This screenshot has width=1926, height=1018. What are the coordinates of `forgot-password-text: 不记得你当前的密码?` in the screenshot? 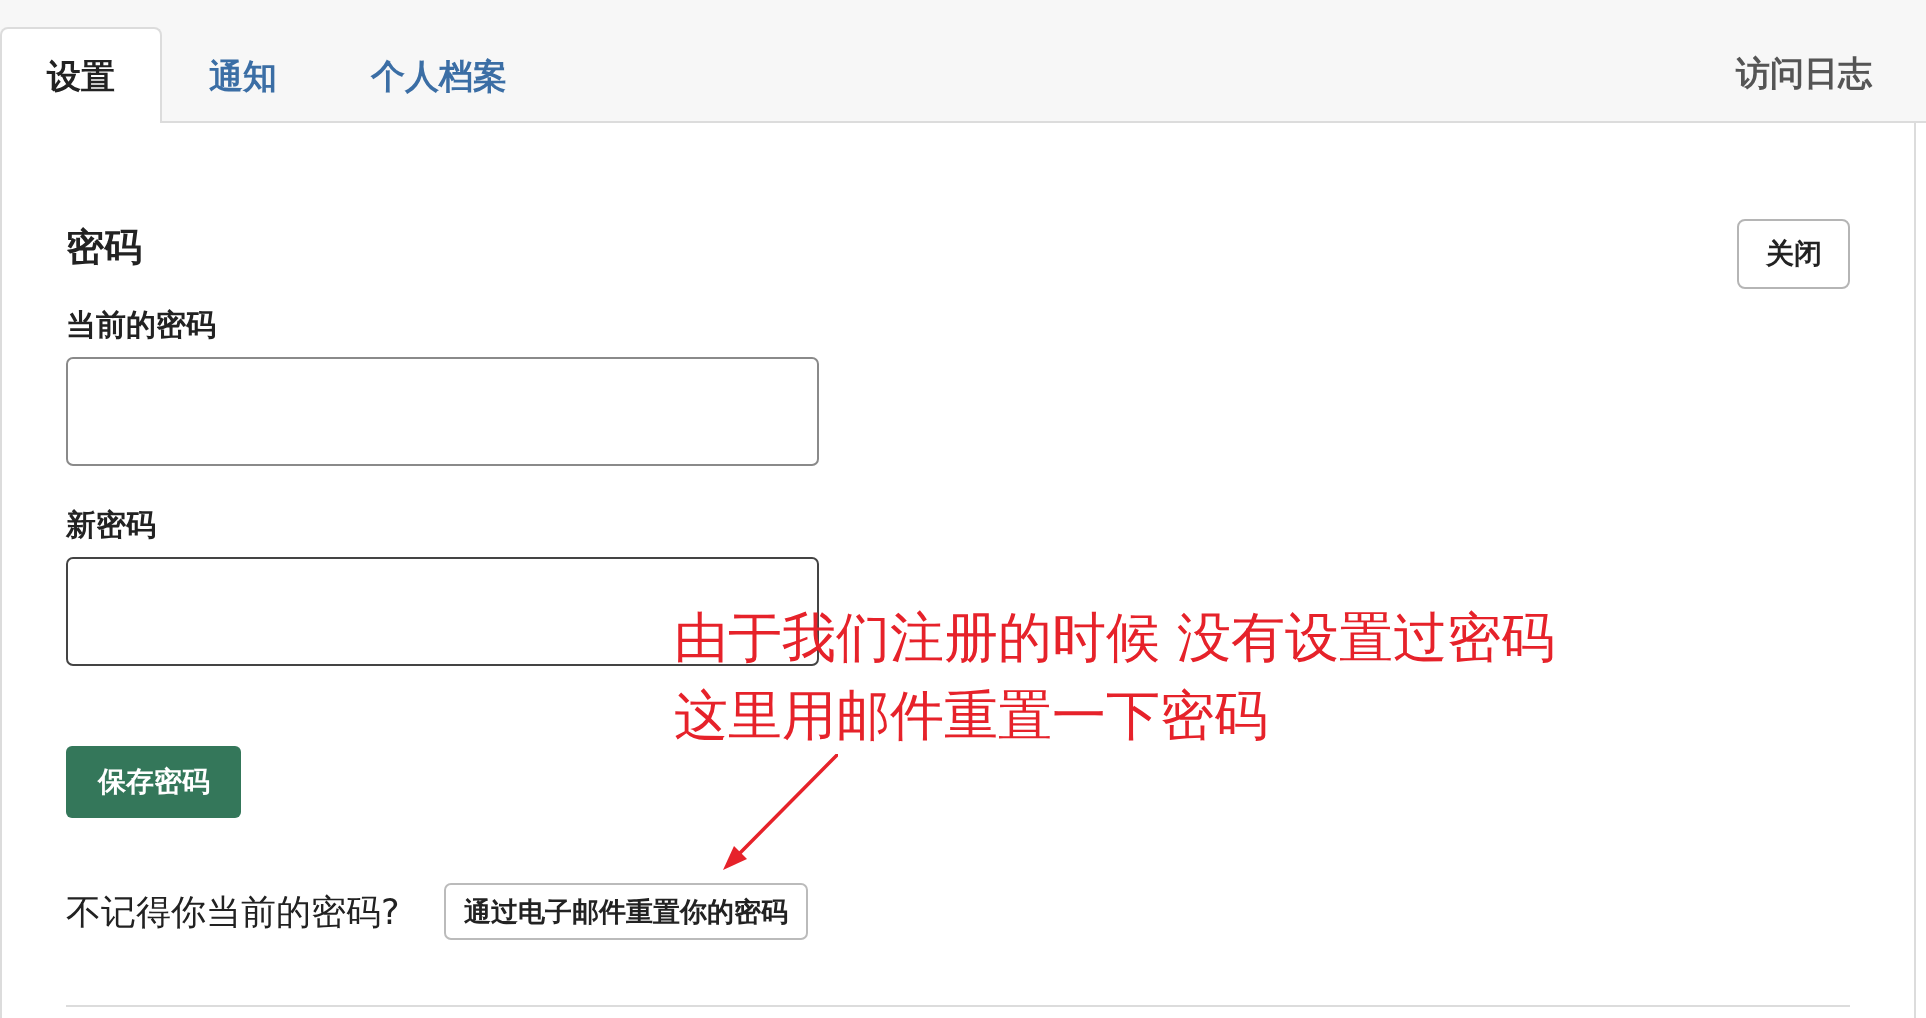 It's located at (233, 911).